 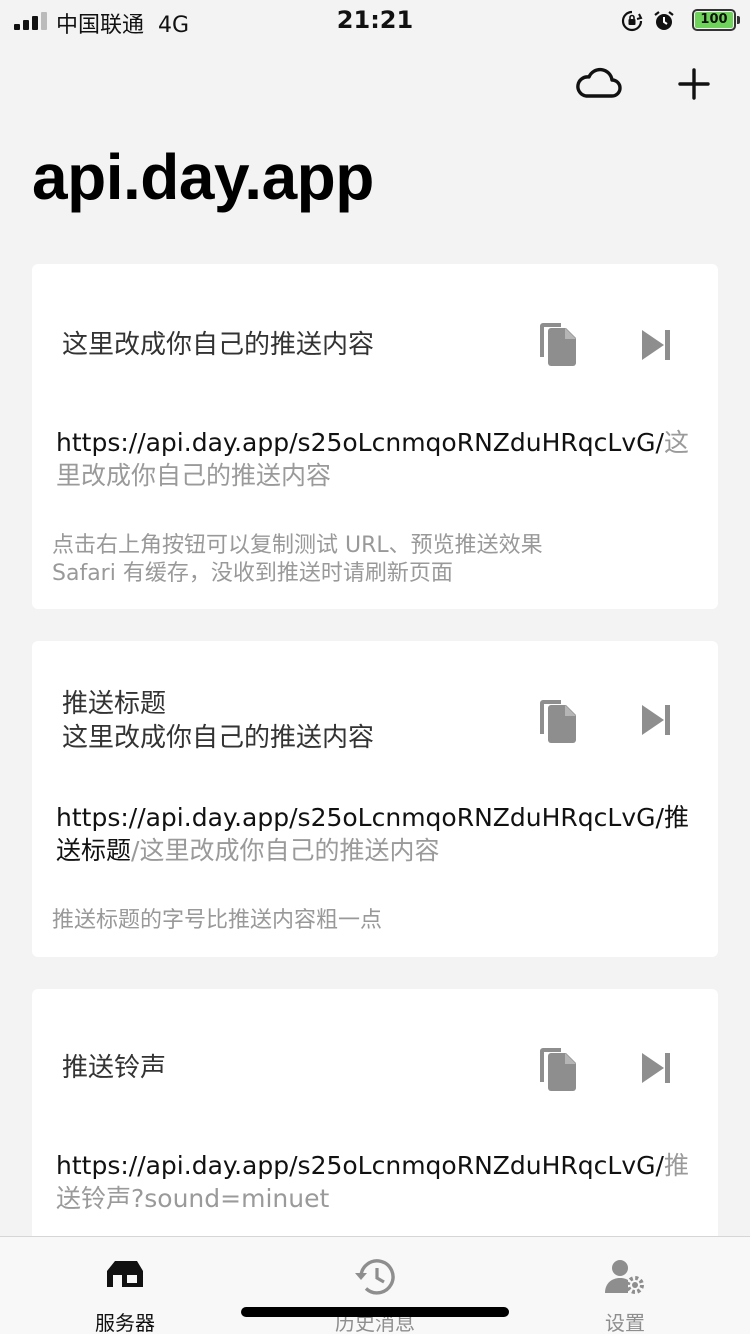 I want to click on tab-label: 设置, so click(x=625, y=1322).